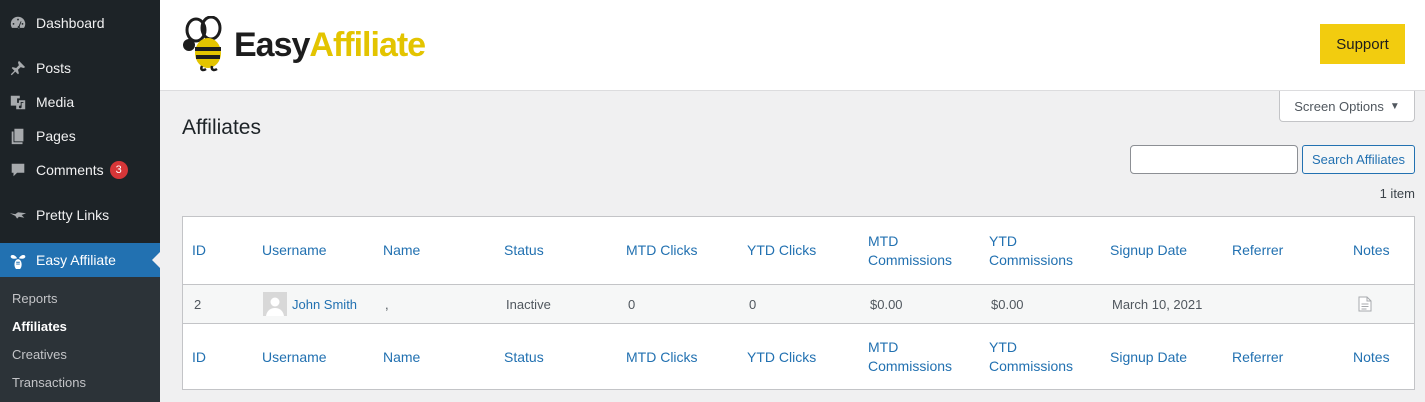 Image resolution: width=1425 pixels, height=402 pixels. I want to click on column-header-signup-date: Signup Date, so click(1148, 250).